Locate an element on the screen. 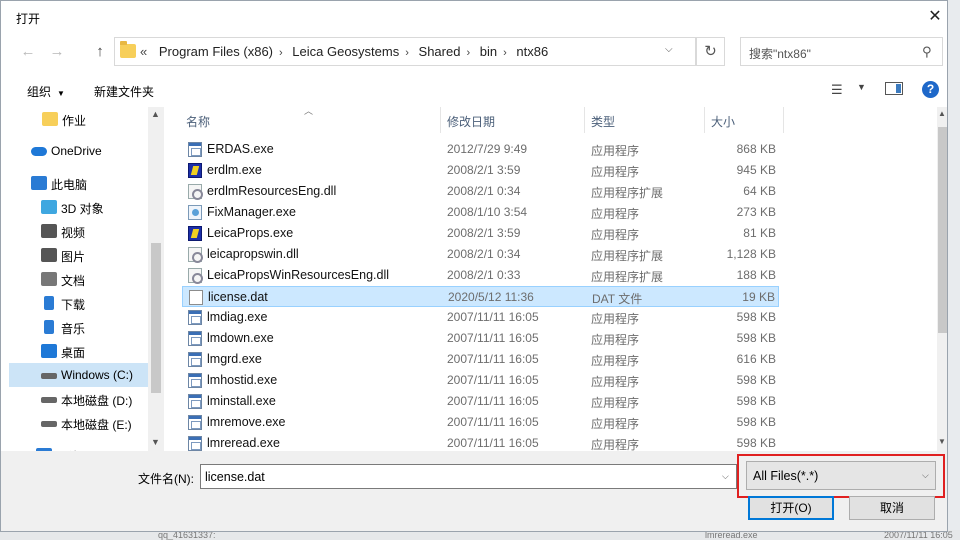 The width and height of the screenshot is (960, 540). nav-item: Windows (C:) is located at coordinates (79, 375).